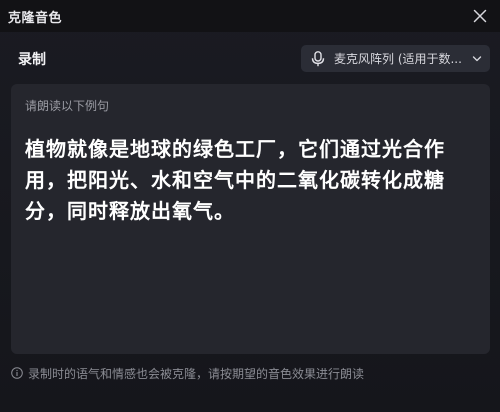 This screenshot has height=412, width=500. Describe the element at coordinates (17, 373) in the screenshot. I see `info-icon` at that location.